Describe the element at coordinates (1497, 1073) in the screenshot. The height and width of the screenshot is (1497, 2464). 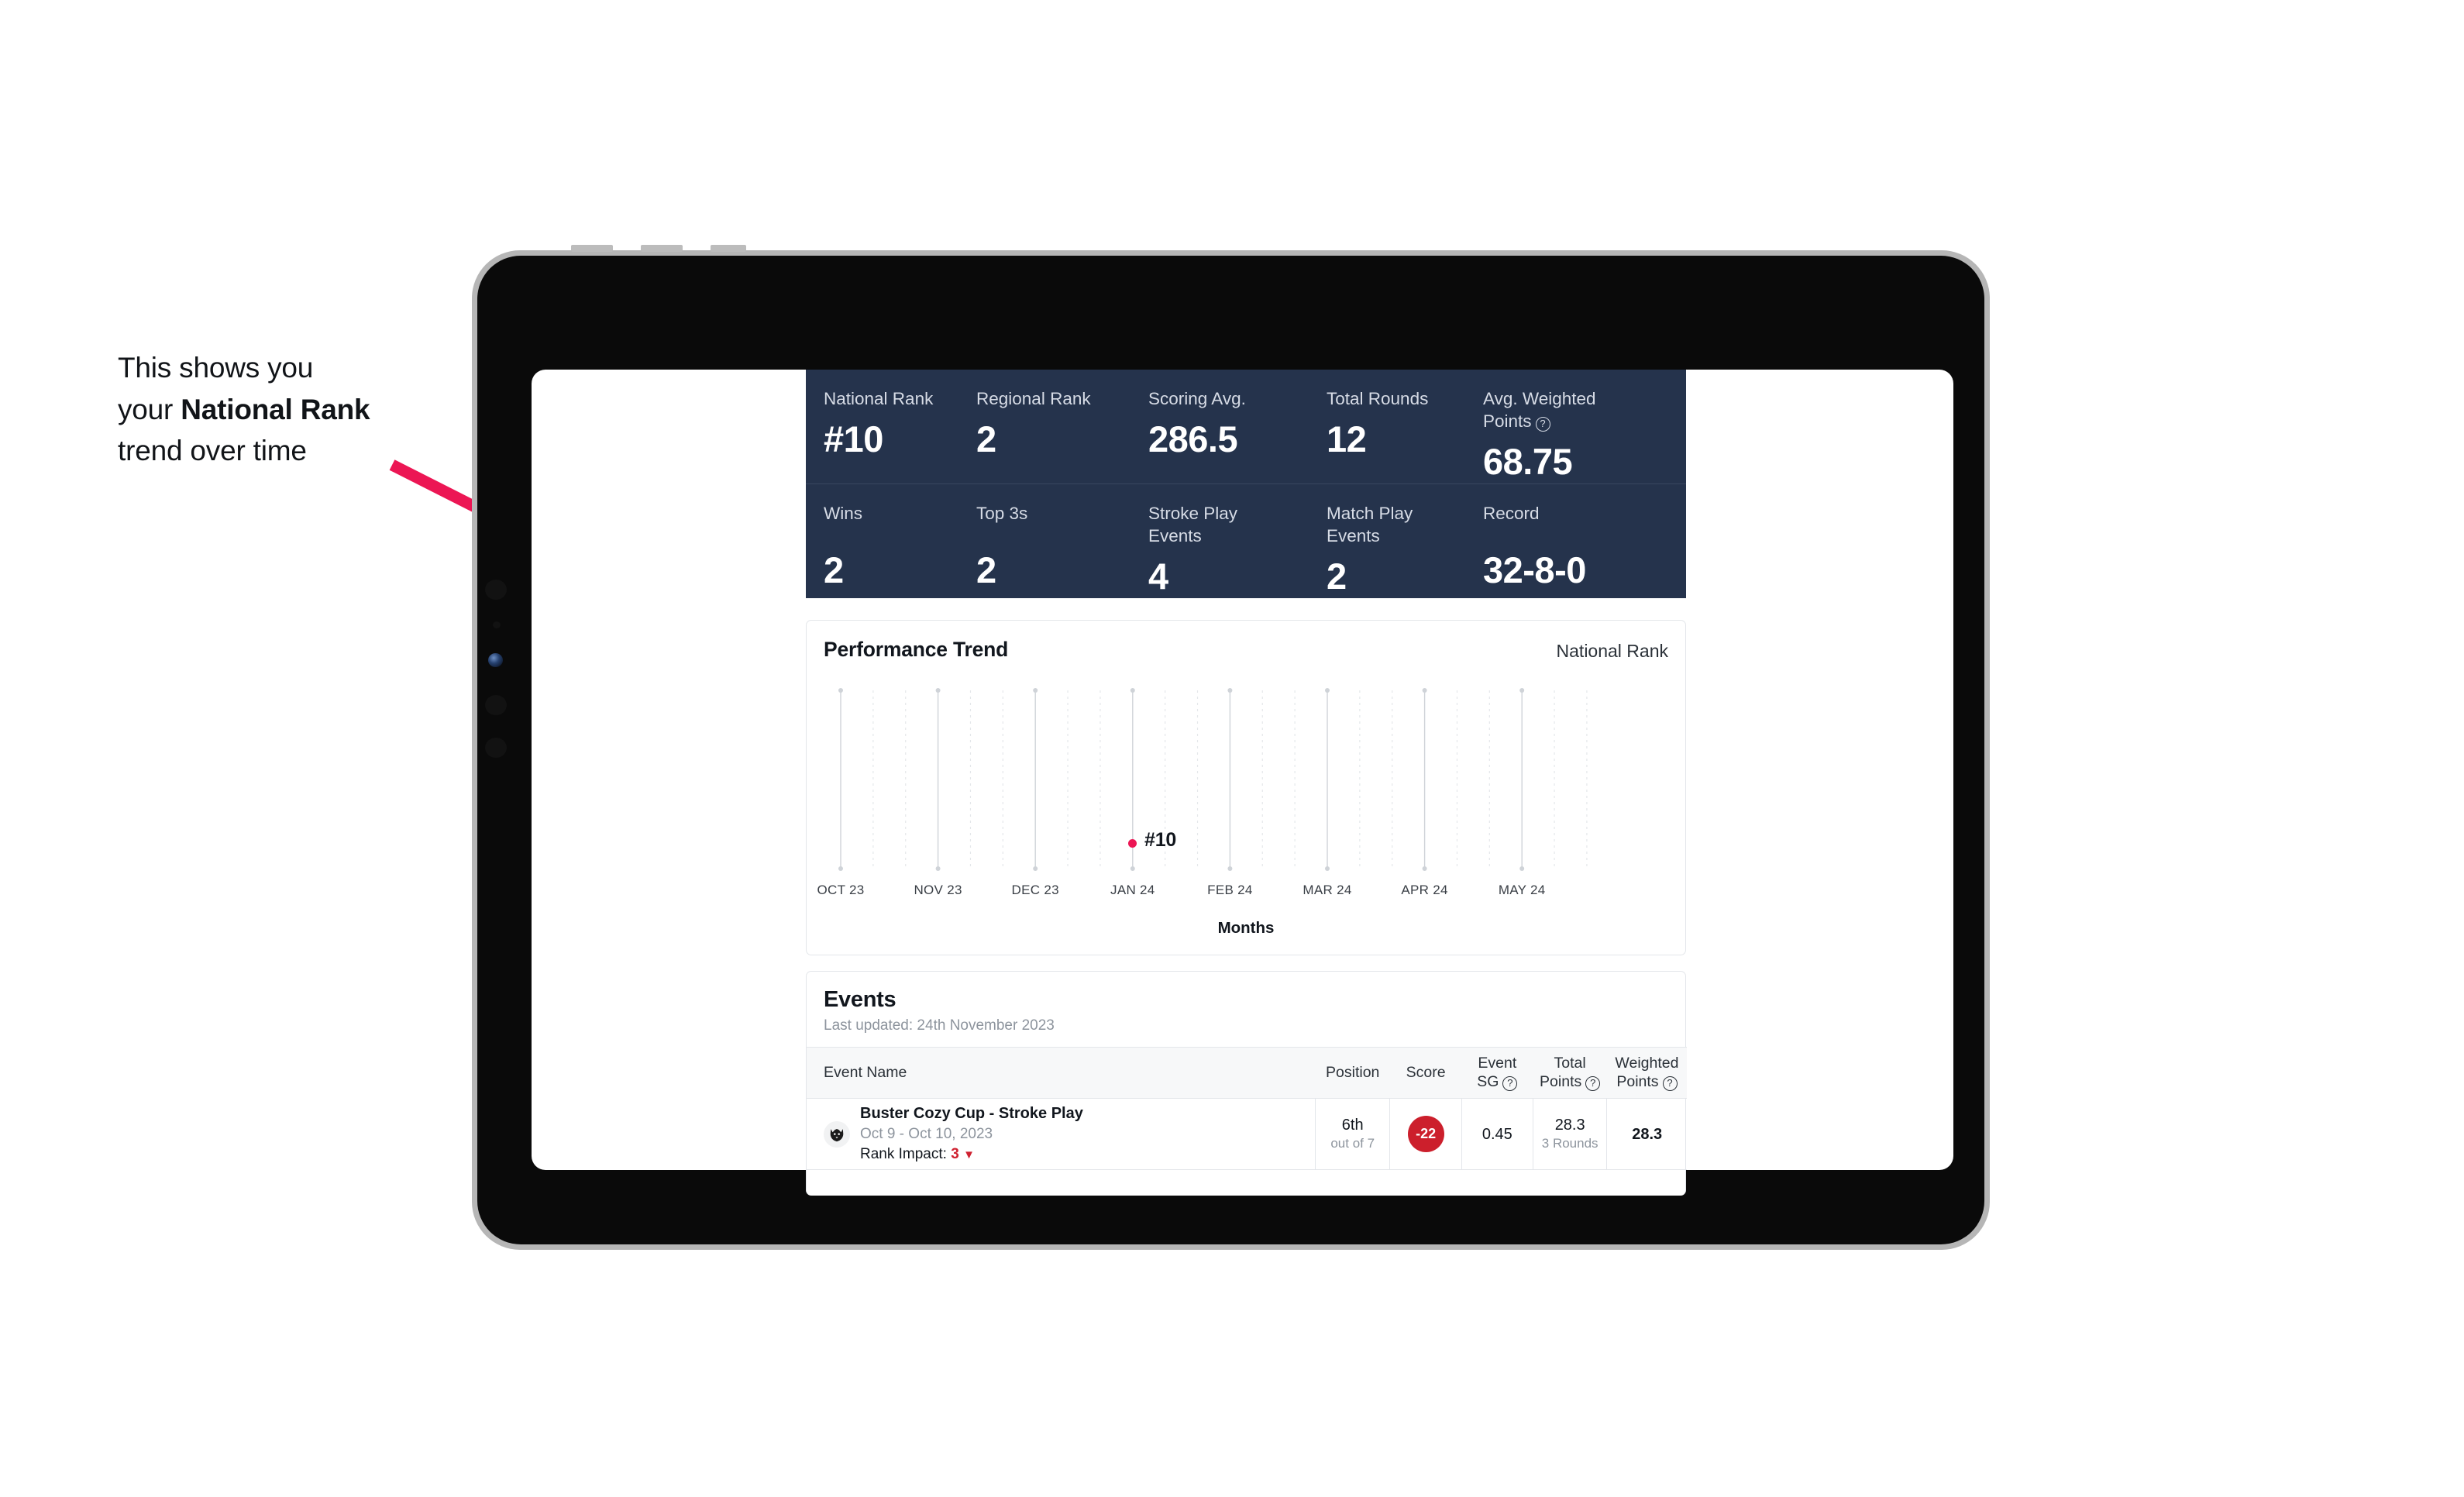
I see `column-header-event-sg: Event SG?` at that location.